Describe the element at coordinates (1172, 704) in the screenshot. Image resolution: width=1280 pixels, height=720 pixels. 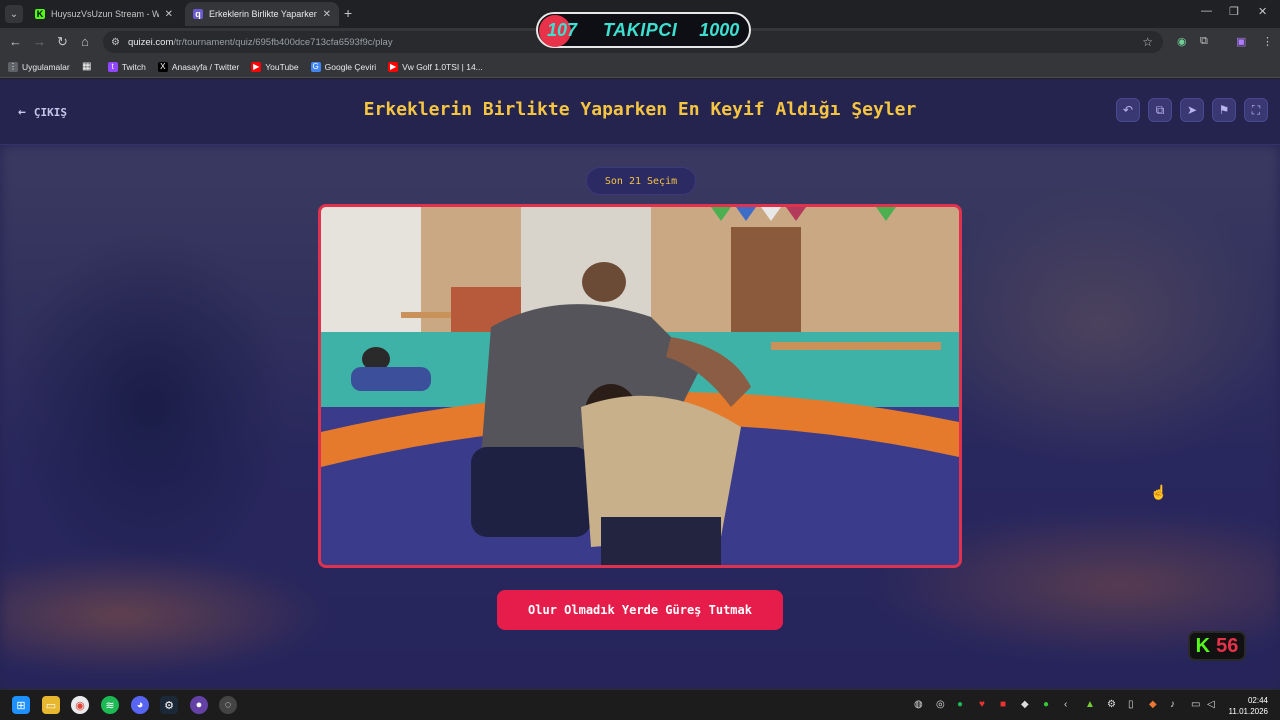
I see `tray-mic-icon: ♪` at that location.